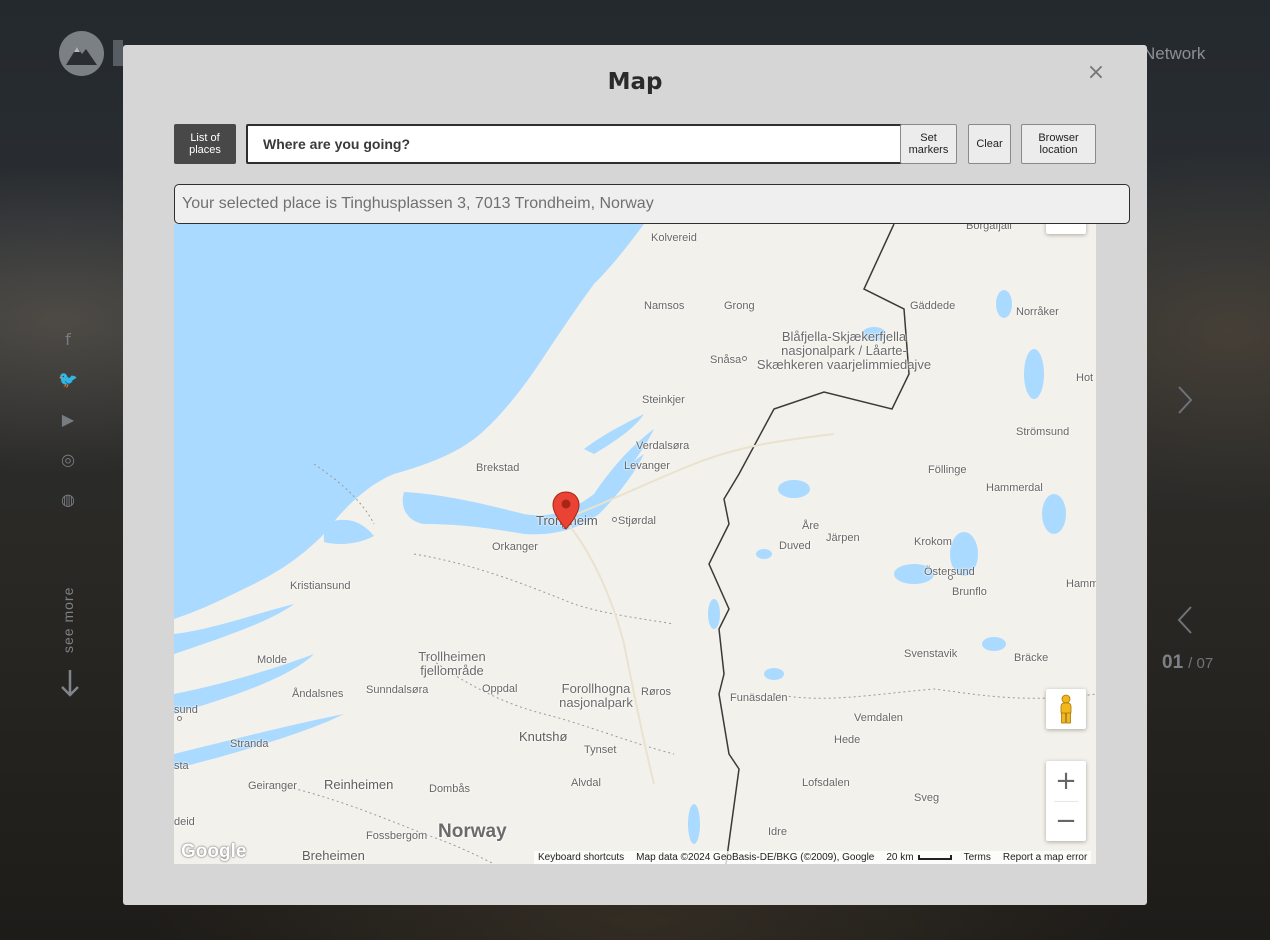 This screenshot has height=940, width=1270. I want to click on map-label-lofsdalen: Lofsdalen, so click(826, 783).